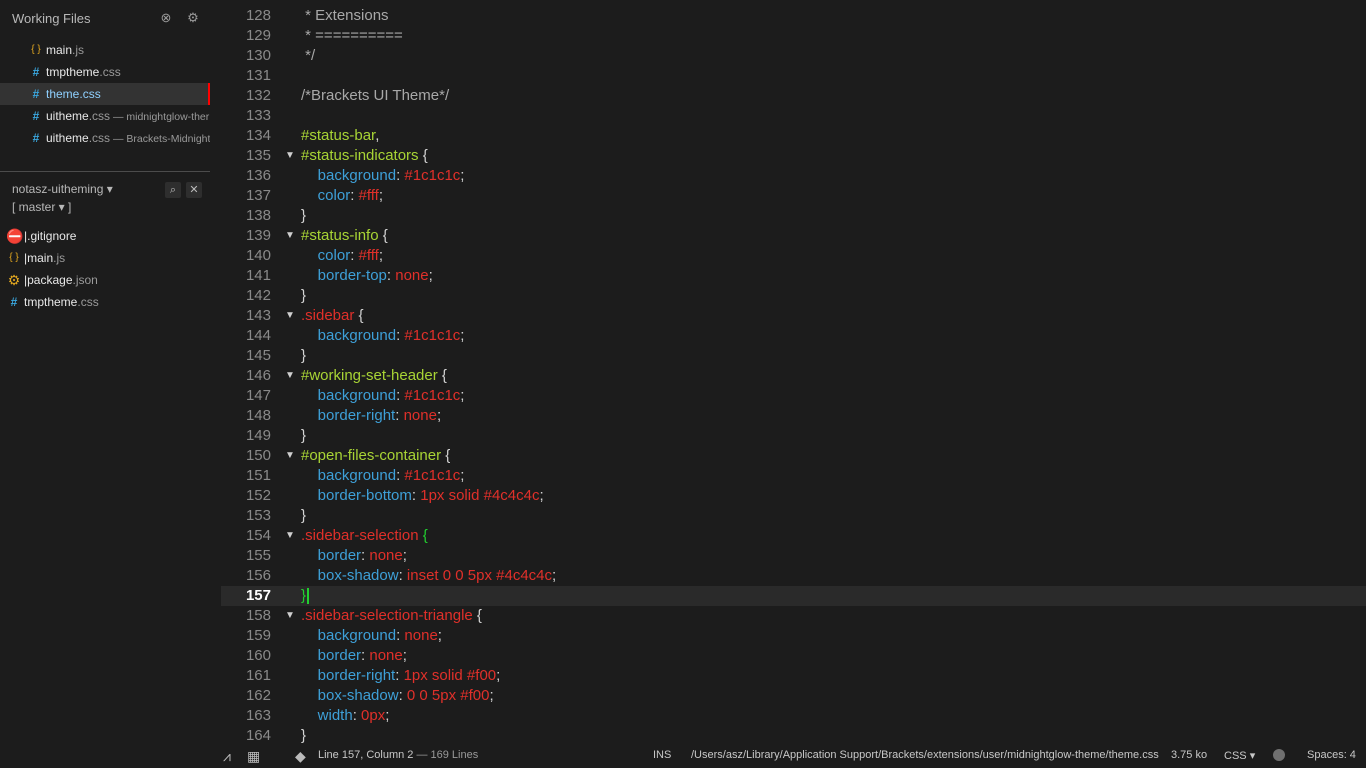  What do you see at coordinates (793, 556) in the screenshot?
I see `code-line: 155 border: none;` at bounding box center [793, 556].